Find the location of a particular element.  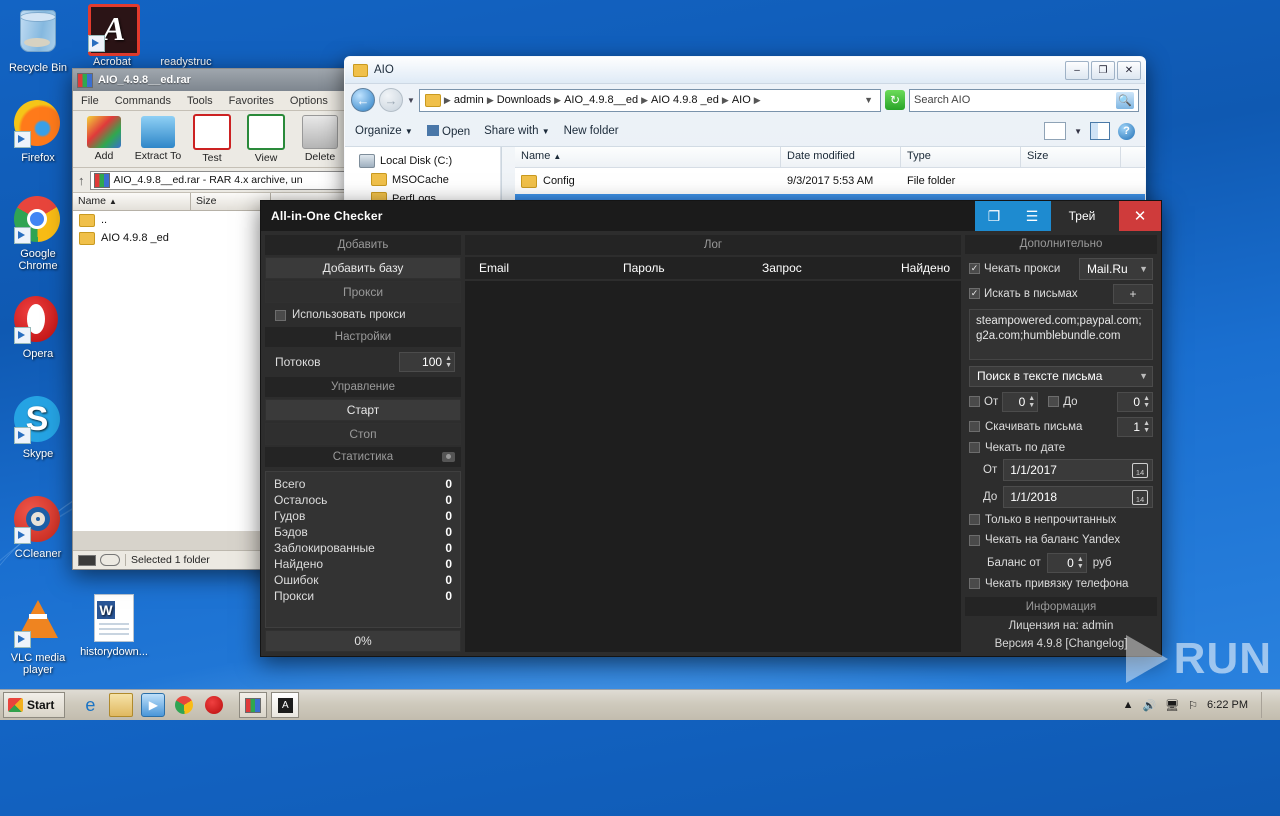

recent-pages-chevron-icon: ▼ is located at coordinates (411, 100).